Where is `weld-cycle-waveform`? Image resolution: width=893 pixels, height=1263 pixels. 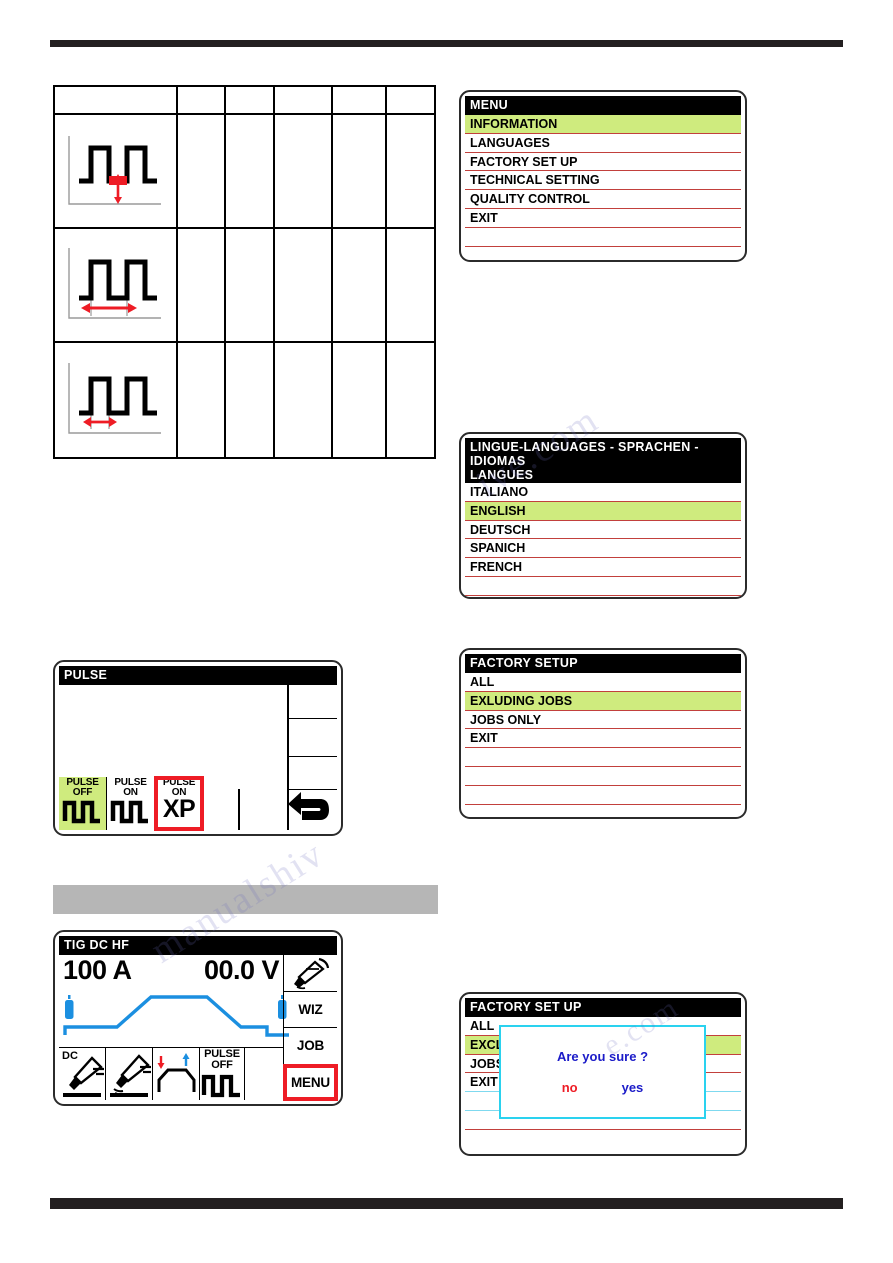
weld-cycle-waveform is located at coordinates (176, 1016).